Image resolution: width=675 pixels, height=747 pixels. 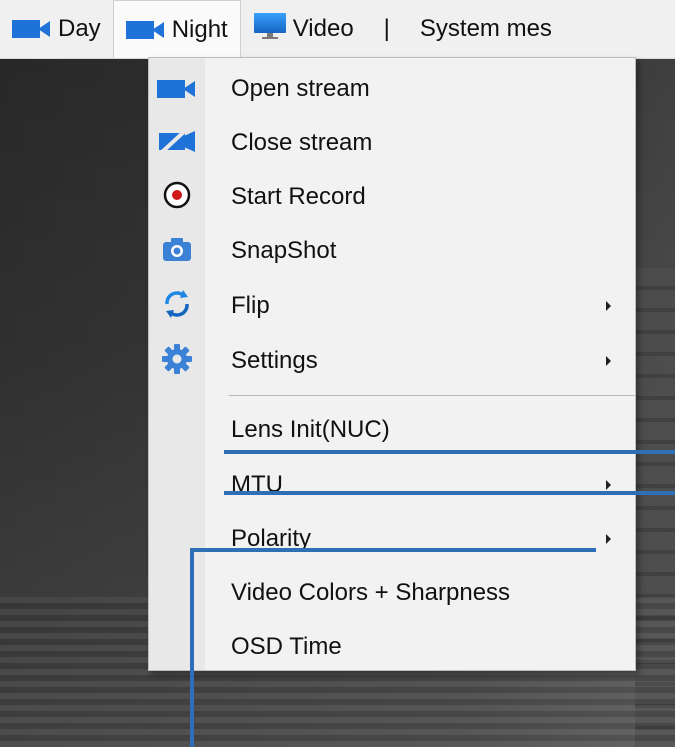 I want to click on menu-item-label: SnapShot, so click(x=284, y=250).